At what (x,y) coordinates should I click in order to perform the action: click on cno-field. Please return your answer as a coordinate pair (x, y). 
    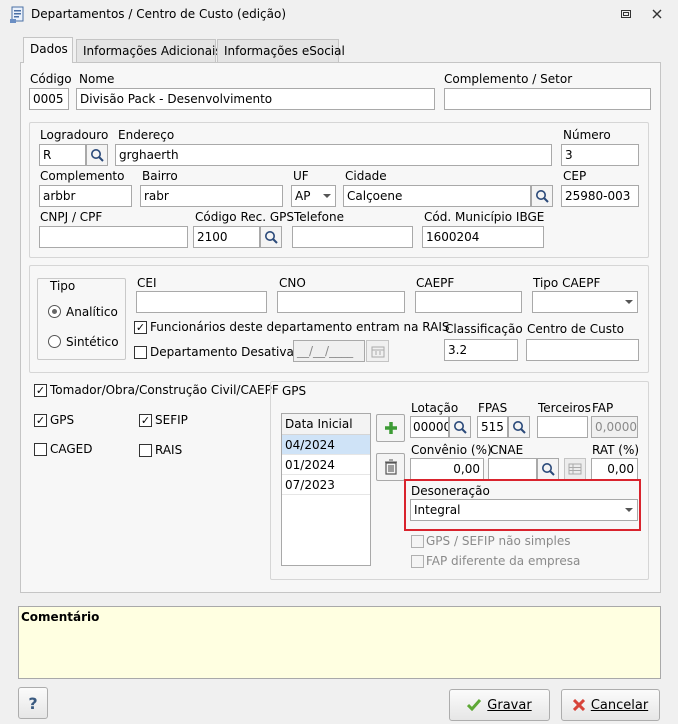
    Looking at the image, I should click on (341, 302).